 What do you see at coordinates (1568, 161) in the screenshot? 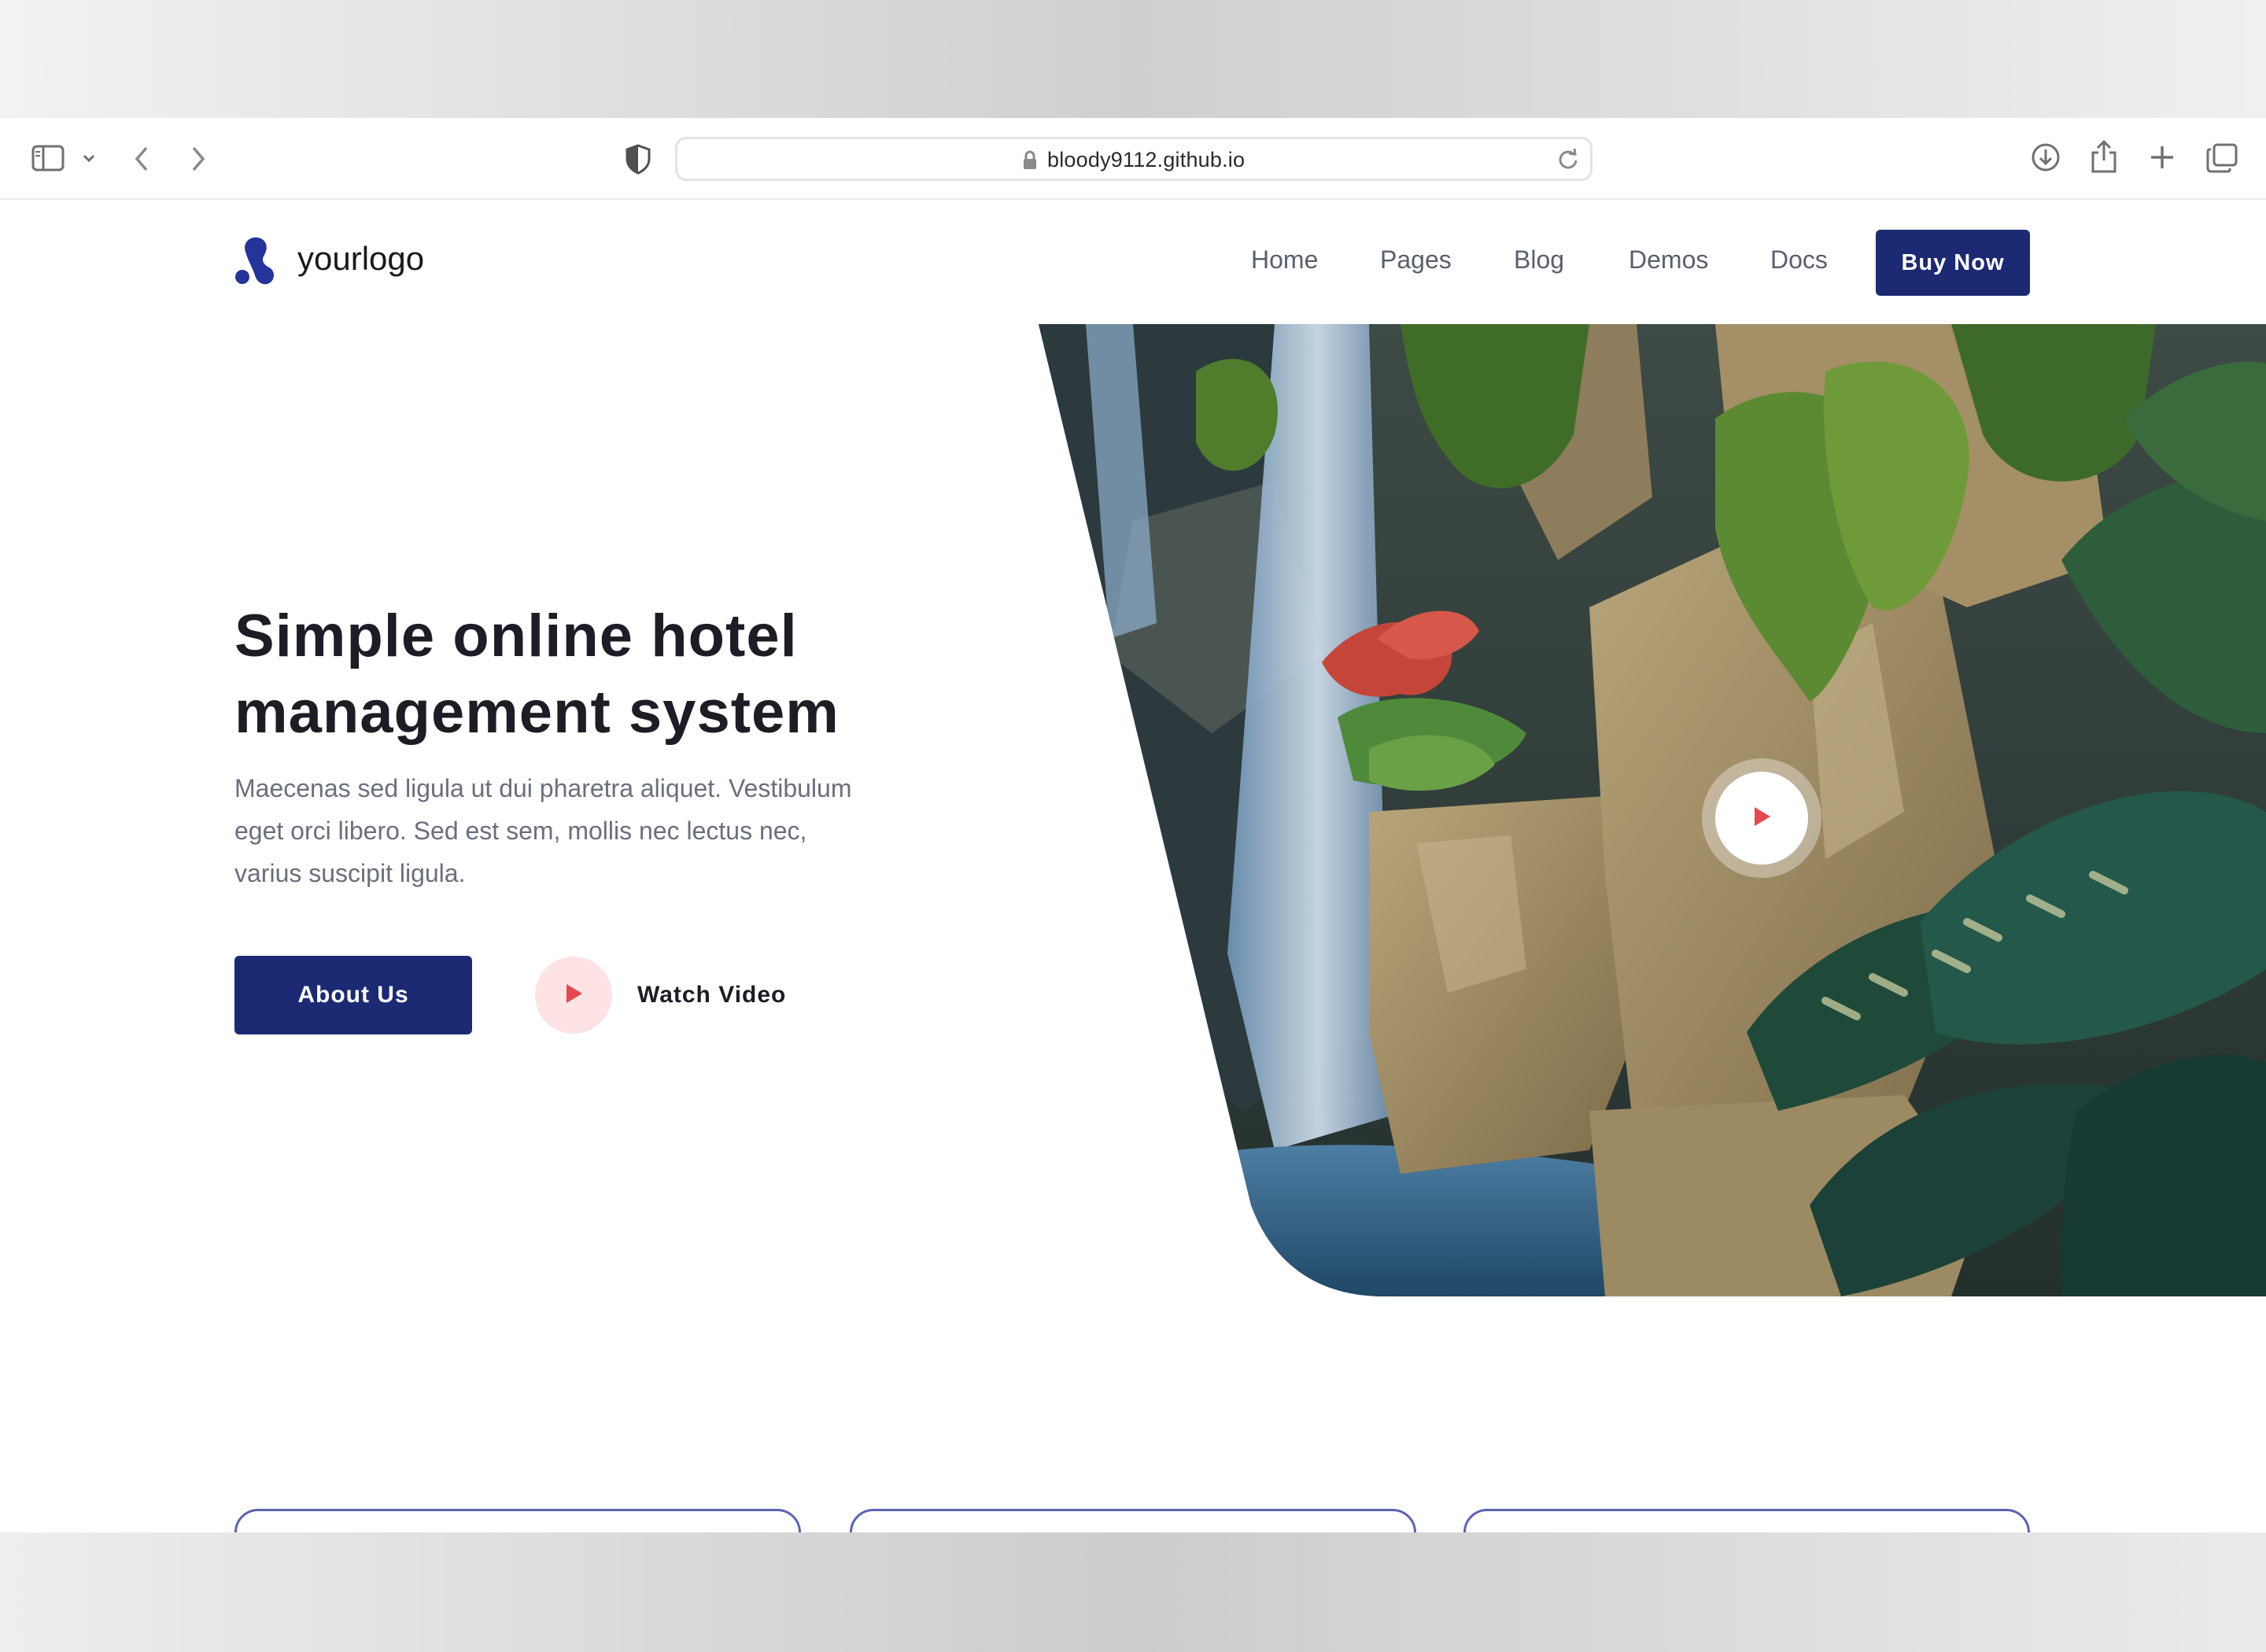
I see `reload-icon` at bounding box center [1568, 161].